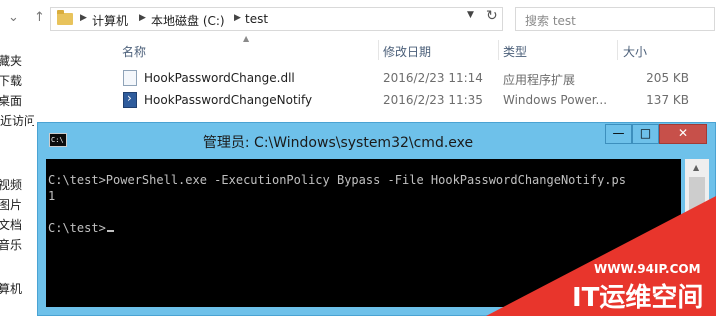 Image resolution: width=716 pixels, height=316 pixels. What do you see at coordinates (338, 143) in the screenshot?
I see `window-title: 管理员: C:\Windows\system32\cmd.exe` at bounding box center [338, 143].